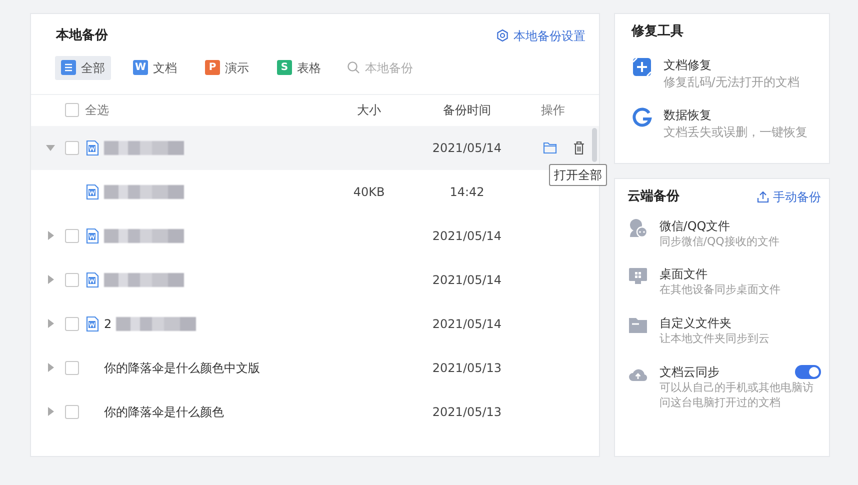  Describe the element at coordinates (714, 340) in the screenshot. I see `item-description: 让本地文件夹同步到云` at that location.